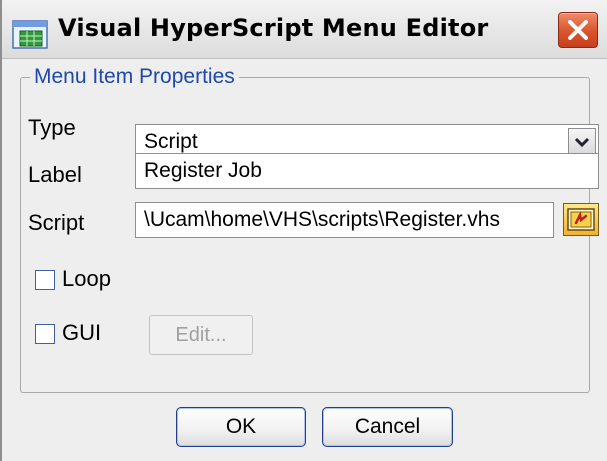  I want to click on group-legend: Menu Item Properties, so click(134, 77).